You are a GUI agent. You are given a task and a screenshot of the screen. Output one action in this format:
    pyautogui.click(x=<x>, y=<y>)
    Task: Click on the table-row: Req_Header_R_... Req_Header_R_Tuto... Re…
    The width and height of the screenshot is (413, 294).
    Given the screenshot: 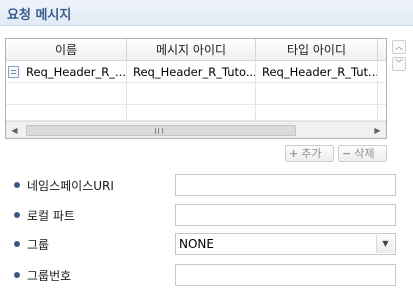 What is the action you would take?
    pyautogui.click(x=196, y=72)
    